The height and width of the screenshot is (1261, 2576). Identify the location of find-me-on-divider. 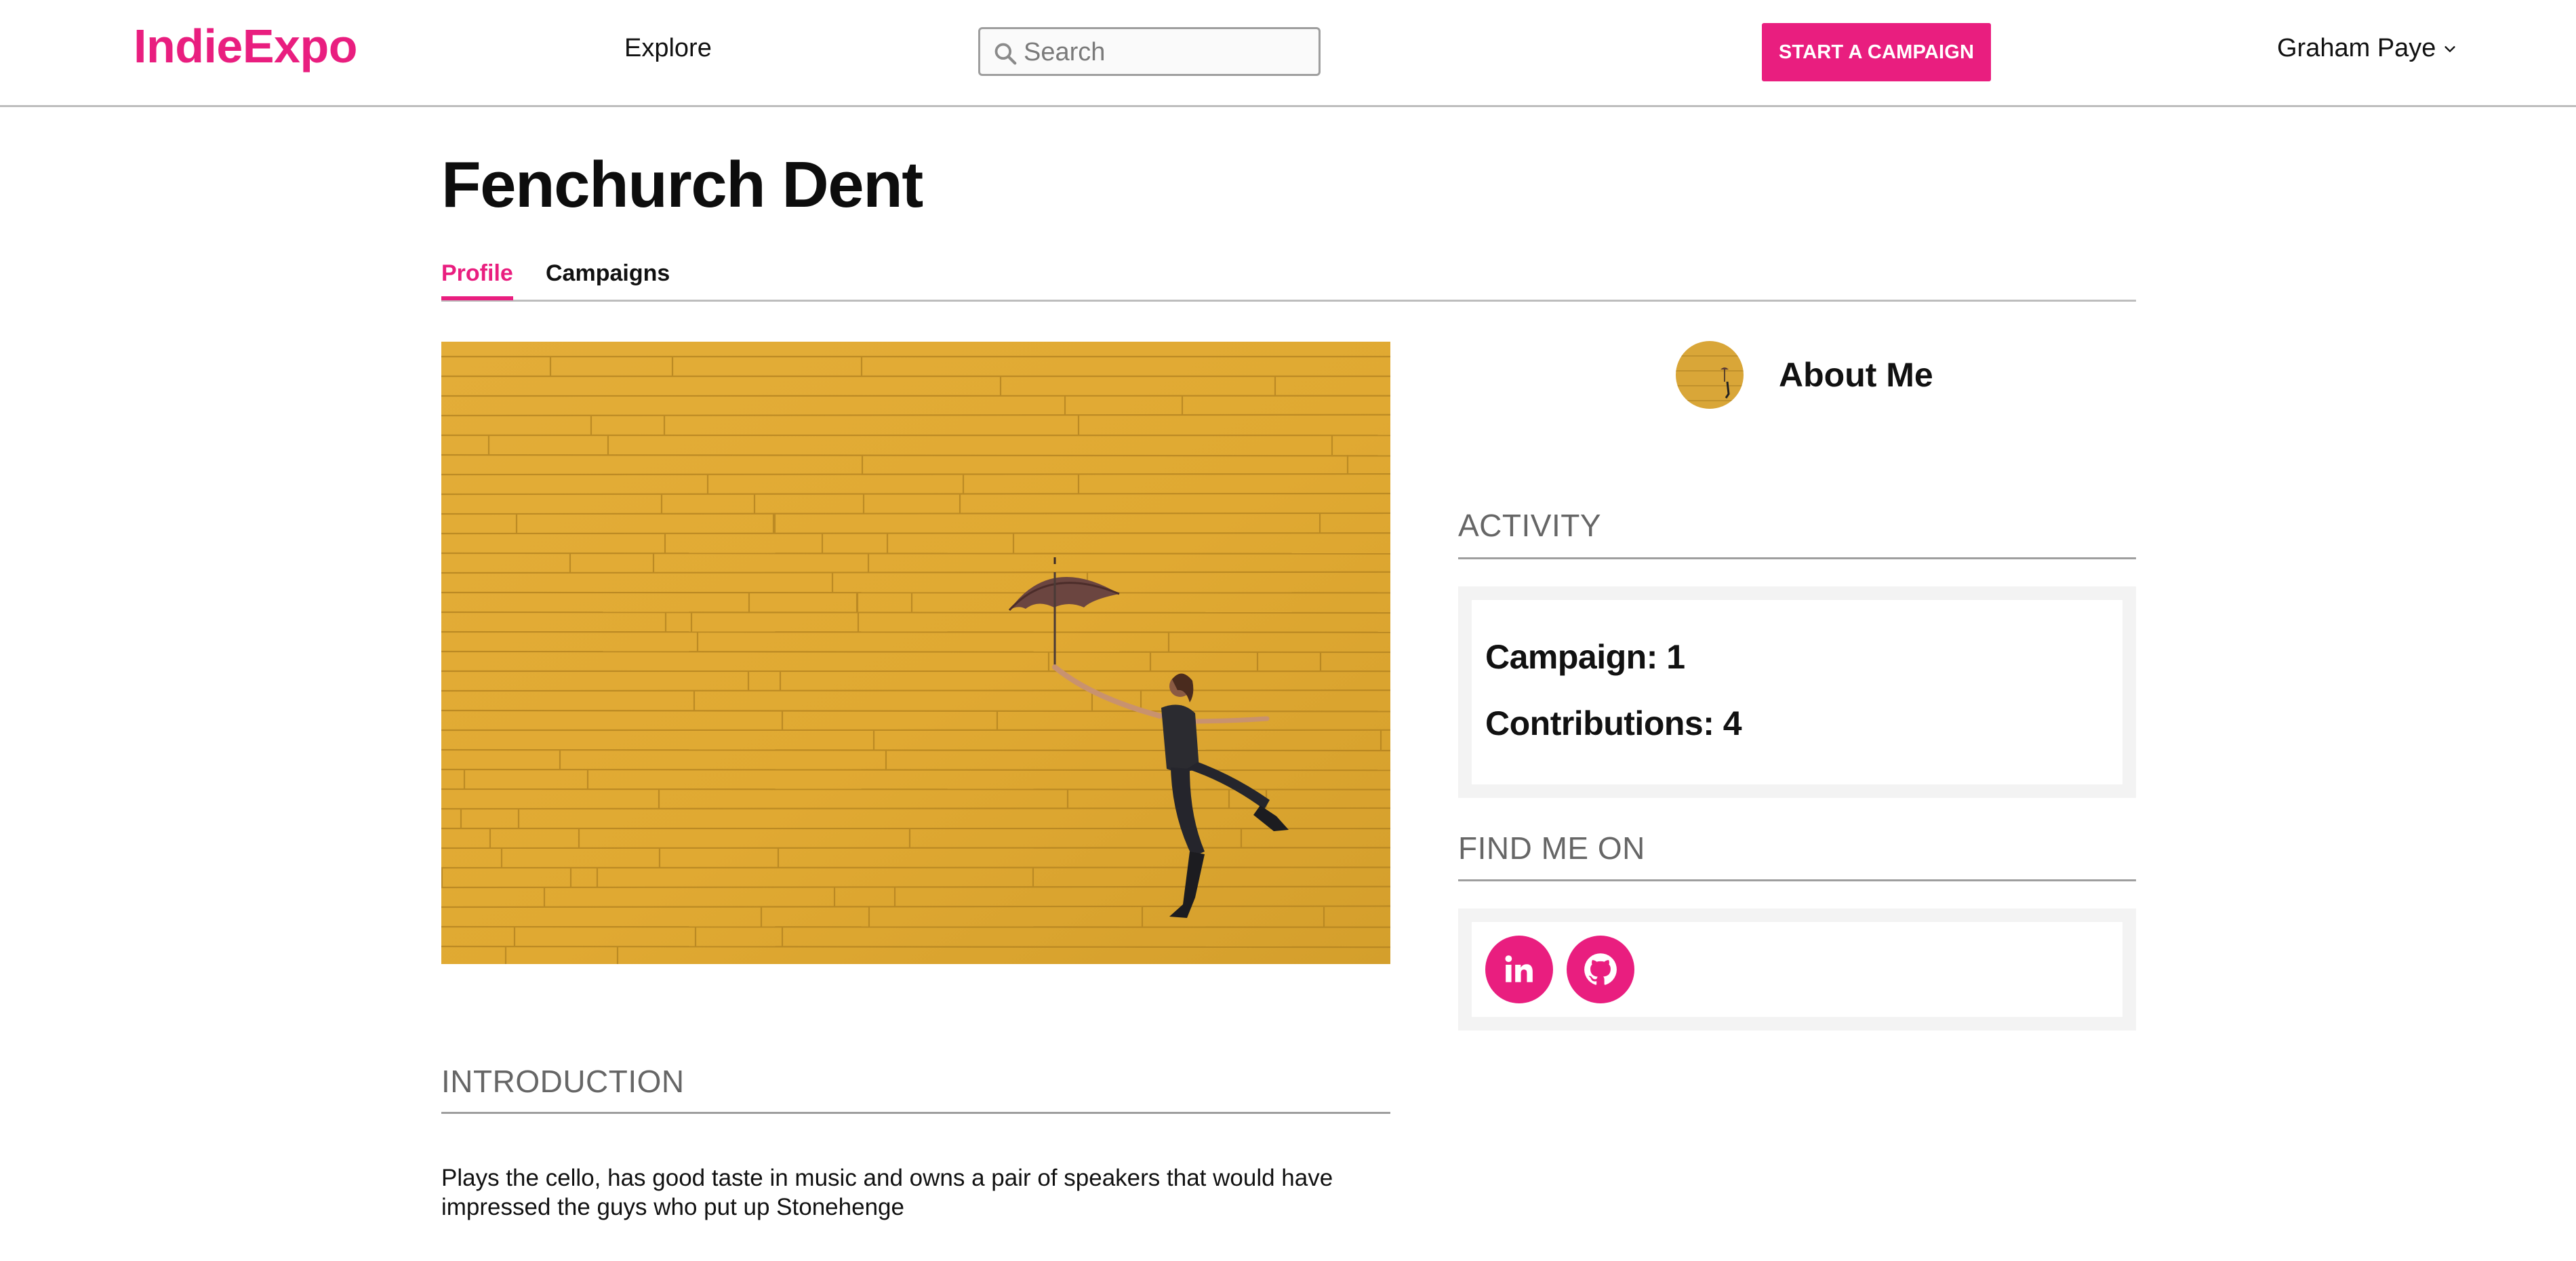
(1797, 880).